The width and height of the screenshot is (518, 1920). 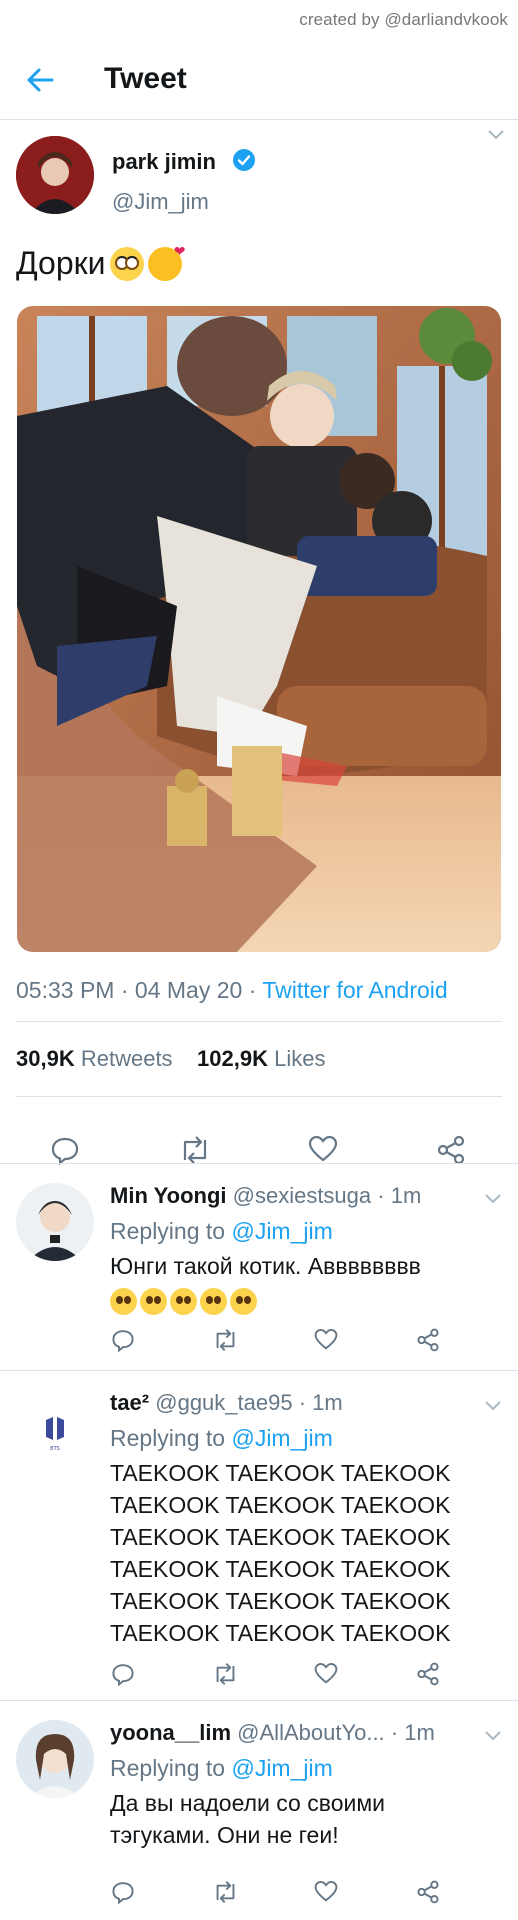 I want to click on reply-author-name: tae², so click(x=129, y=1402).